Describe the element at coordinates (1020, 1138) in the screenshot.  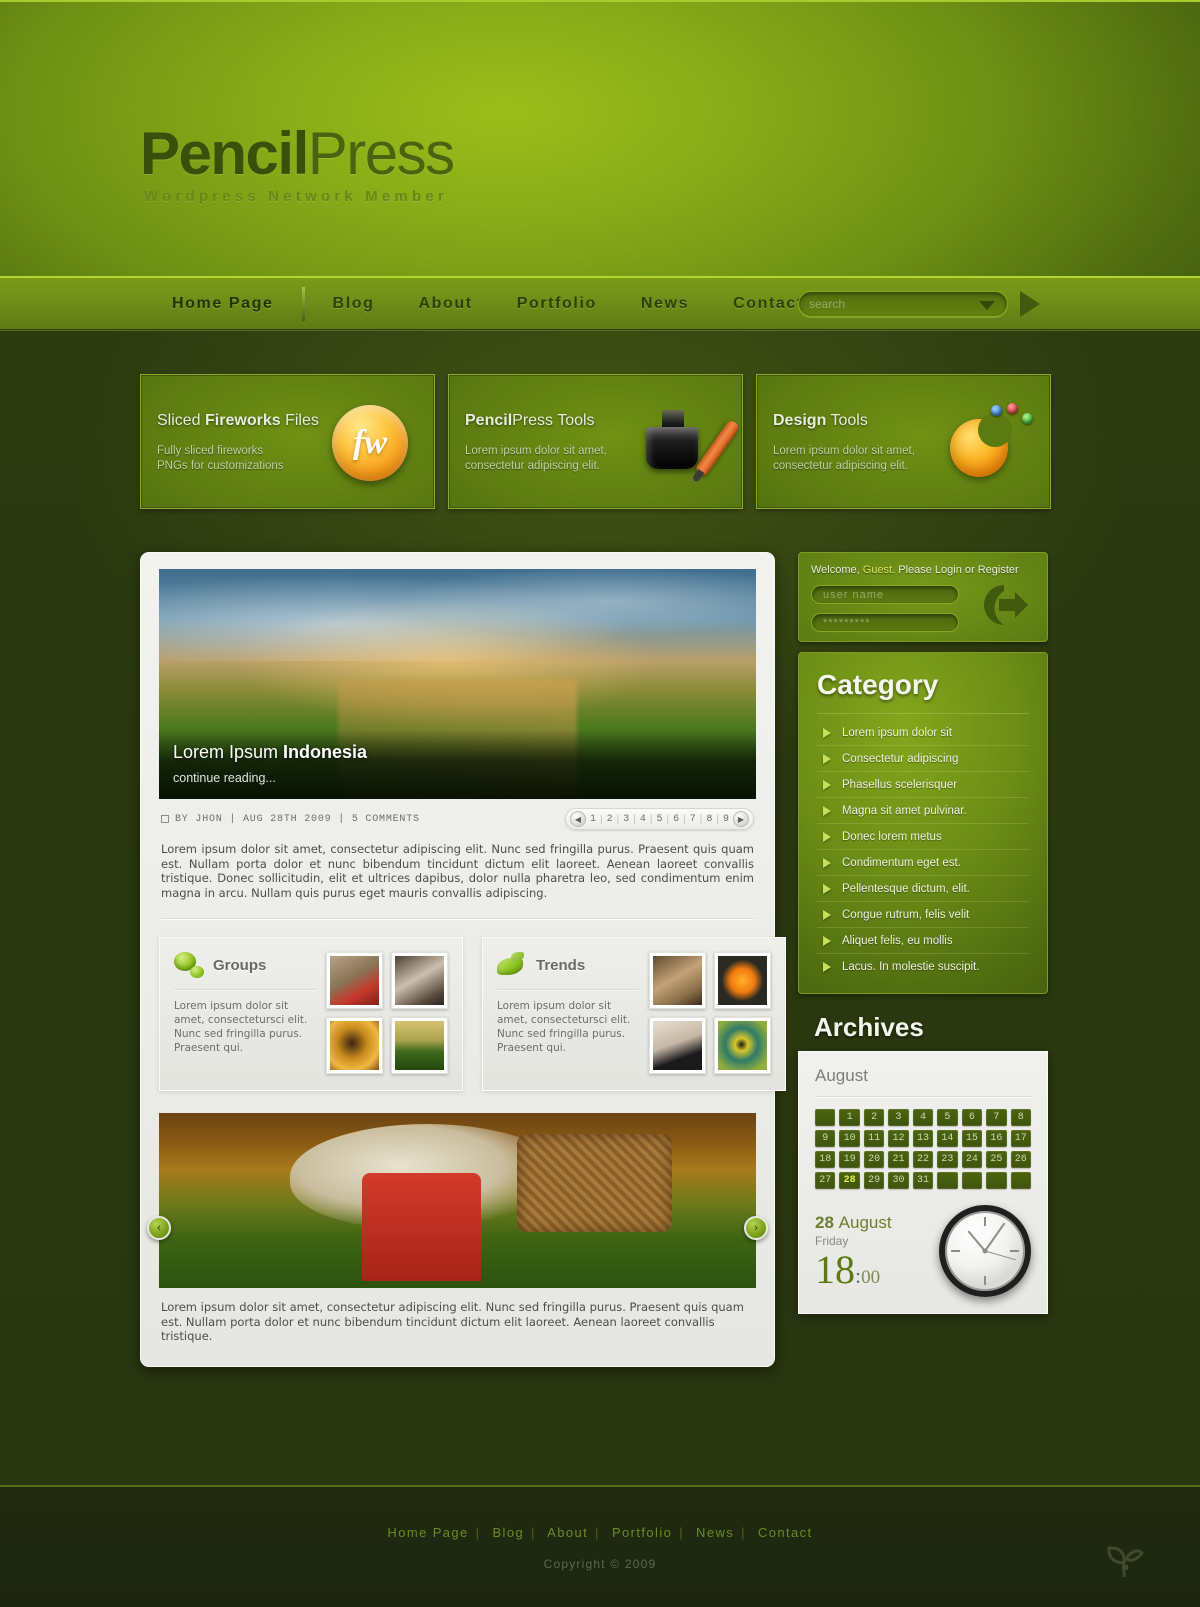
I see `calendar-day-17: 17` at that location.